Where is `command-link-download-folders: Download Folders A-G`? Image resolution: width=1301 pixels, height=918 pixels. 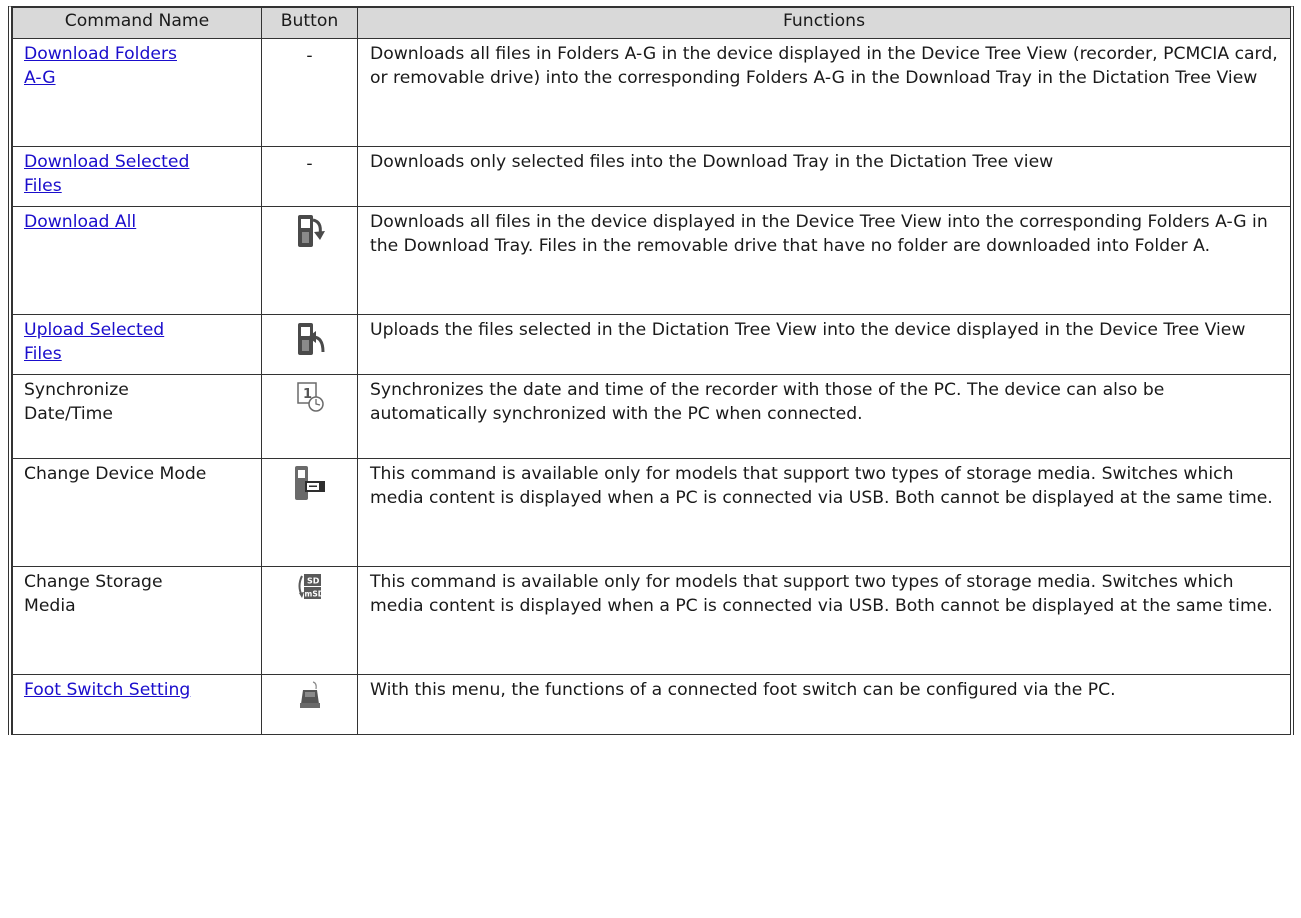 command-link-download-folders: Download Folders A-G is located at coordinates (100, 66).